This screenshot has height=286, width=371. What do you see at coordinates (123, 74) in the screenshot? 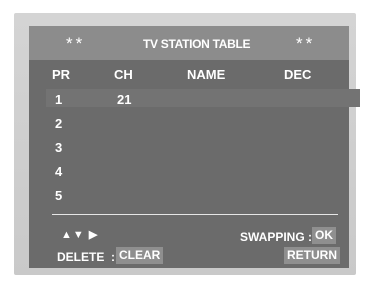
I see `column-header-ch: CH` at bounding box center [123, 74].